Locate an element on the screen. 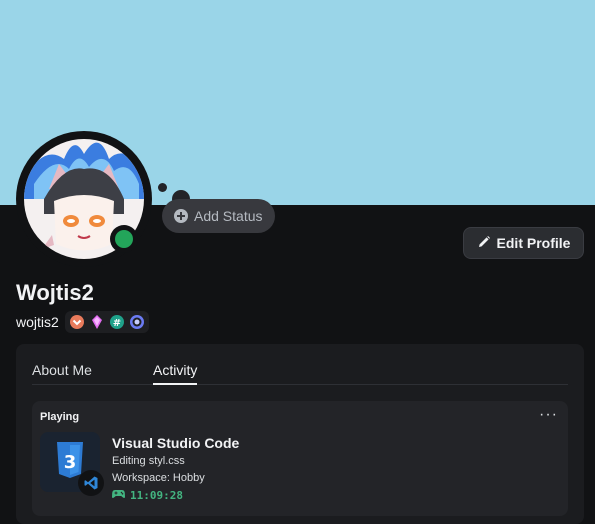 Image resolution: width=595 pixels, height=524 pixels. elapsed-time-value: 11:09:28 is located at coordinates (156, 495).